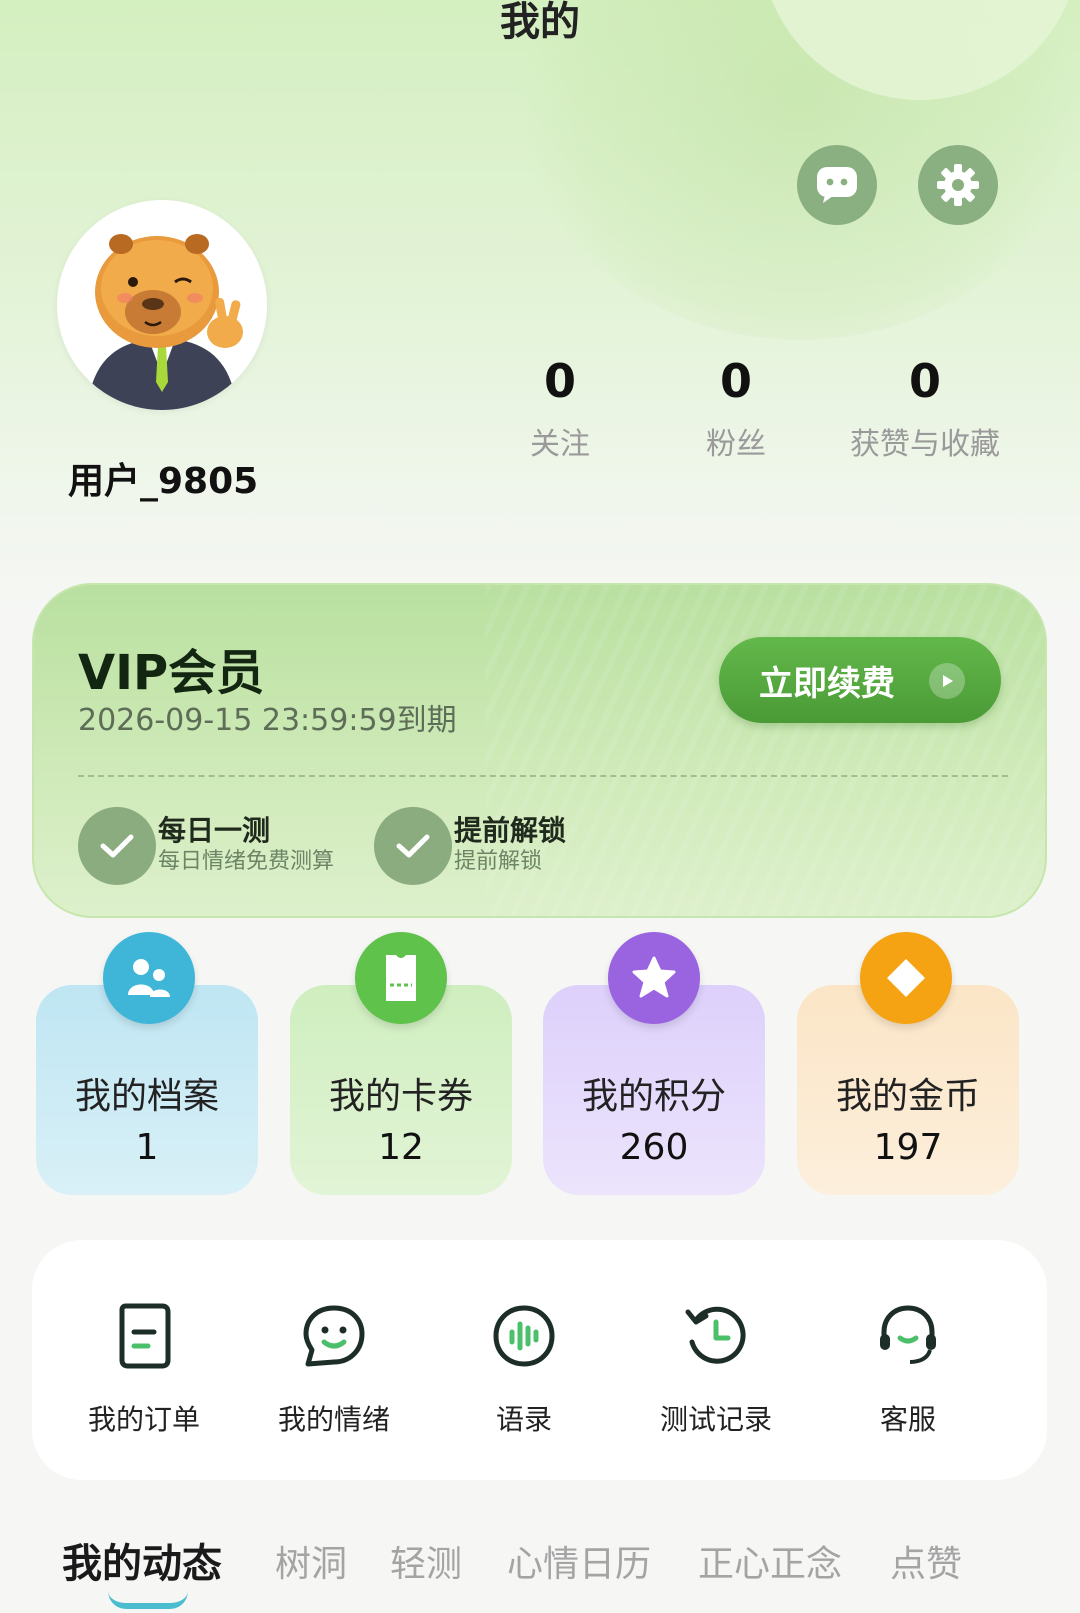 The height and width of the screenshot is (1613, 1080). I want to click on card-title: 我的积分, so click(653, 1096).